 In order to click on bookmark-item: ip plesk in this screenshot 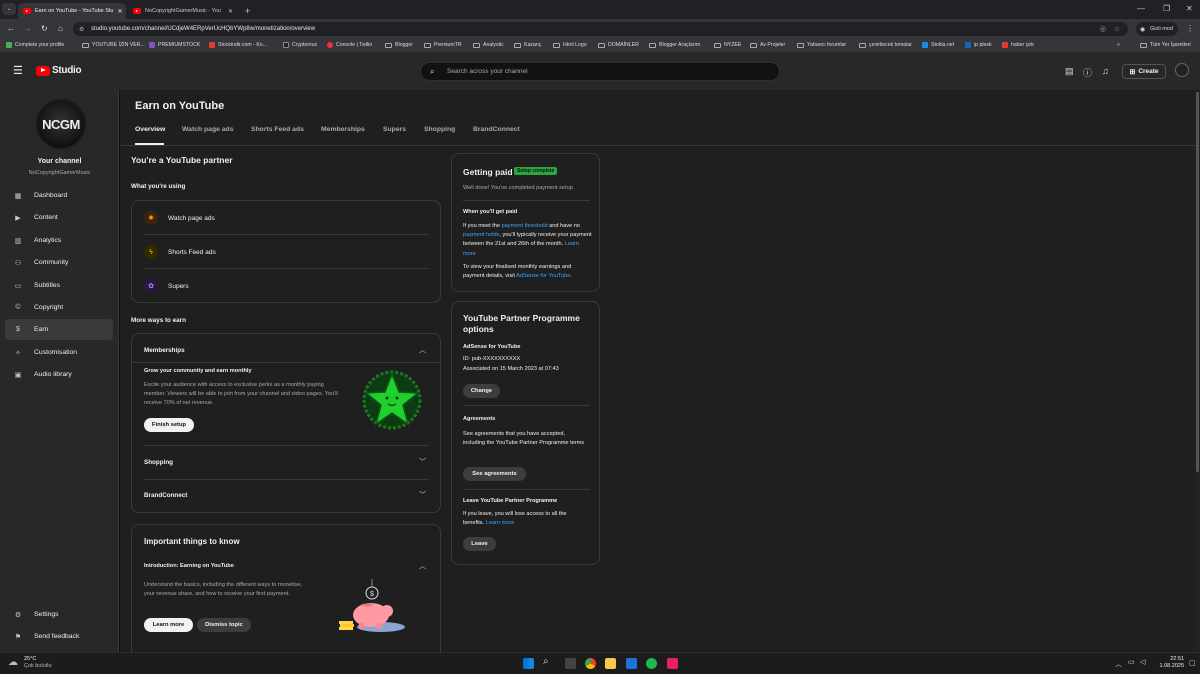, I will do `click(978, 45)`.